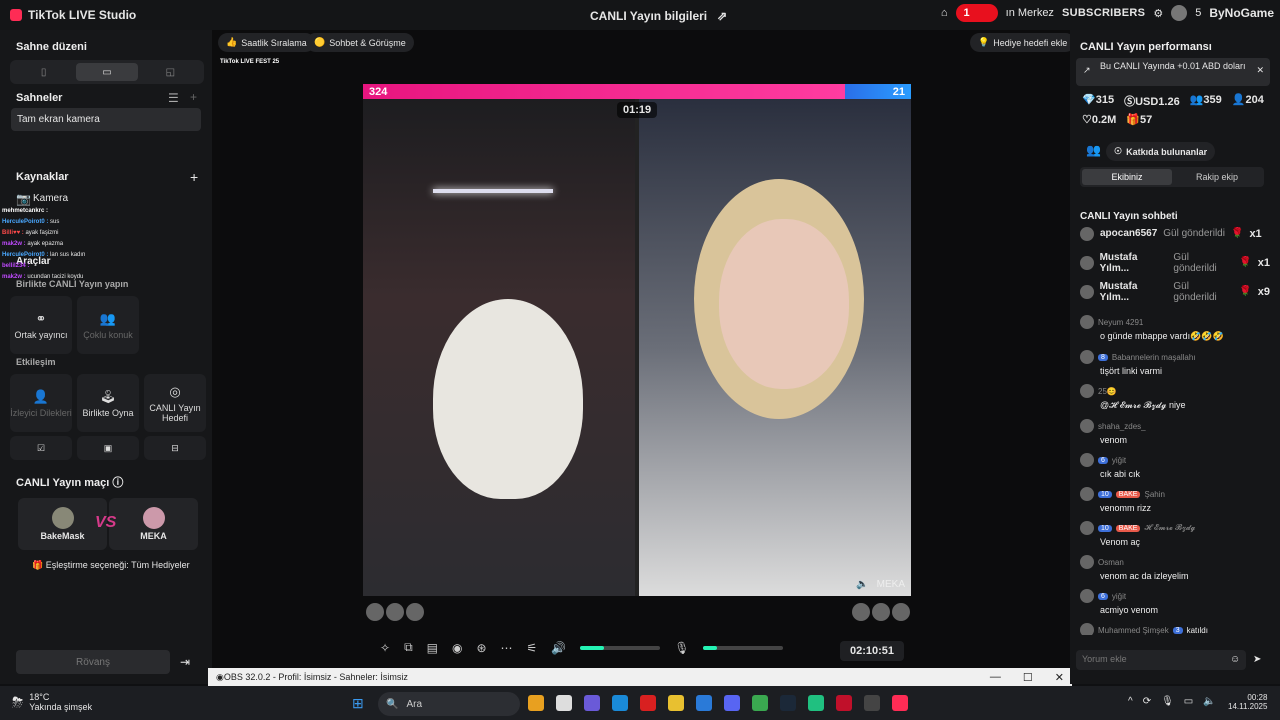  I want to click on checkbox-icon: ☑, so click(41, 447).